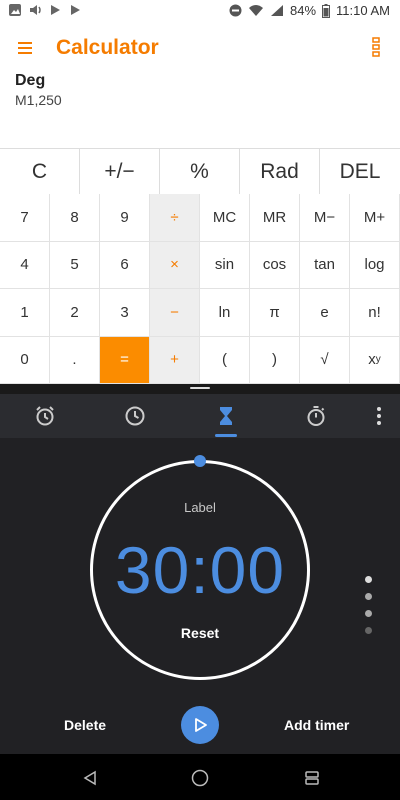 This screenshot has width=400, height=800. What do you see at coordinates (235, 10) in the screenshot?
I see `dnd-icon` at bounding box center [235, 10].